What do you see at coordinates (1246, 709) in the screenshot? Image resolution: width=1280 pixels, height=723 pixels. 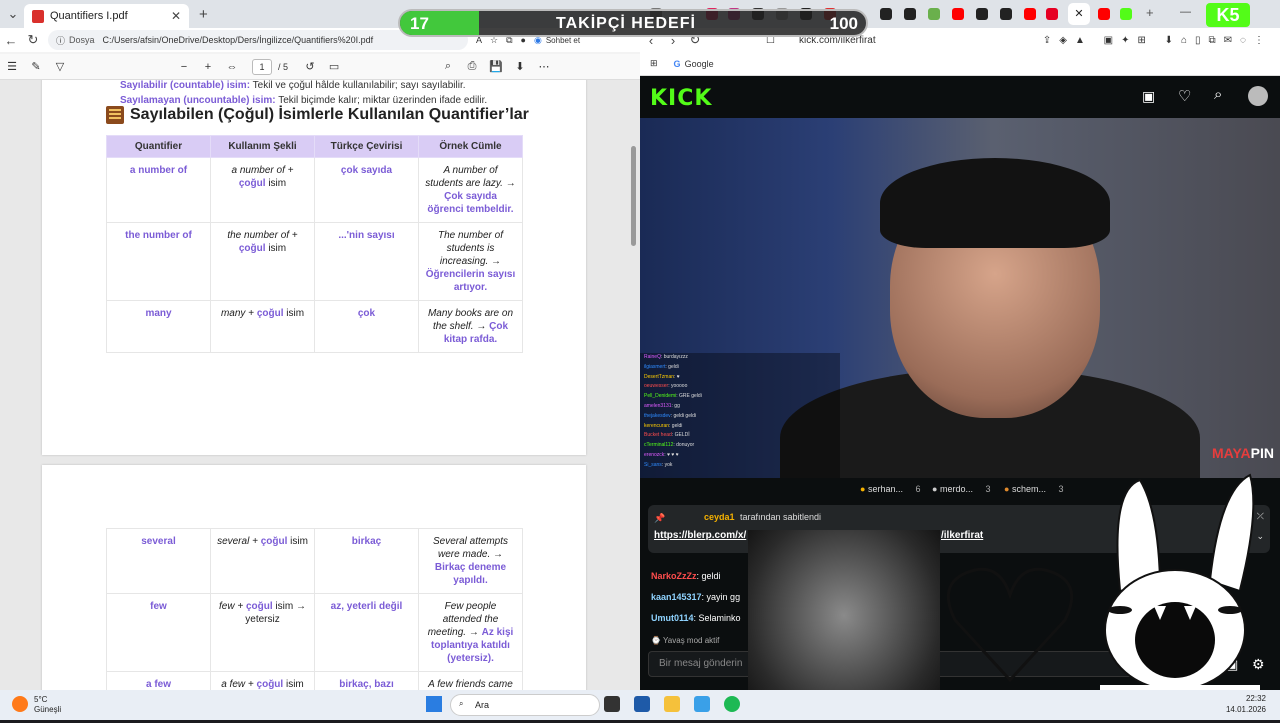 I see `clock-date: 14.01.2026` at bounding box center [1246, 709].